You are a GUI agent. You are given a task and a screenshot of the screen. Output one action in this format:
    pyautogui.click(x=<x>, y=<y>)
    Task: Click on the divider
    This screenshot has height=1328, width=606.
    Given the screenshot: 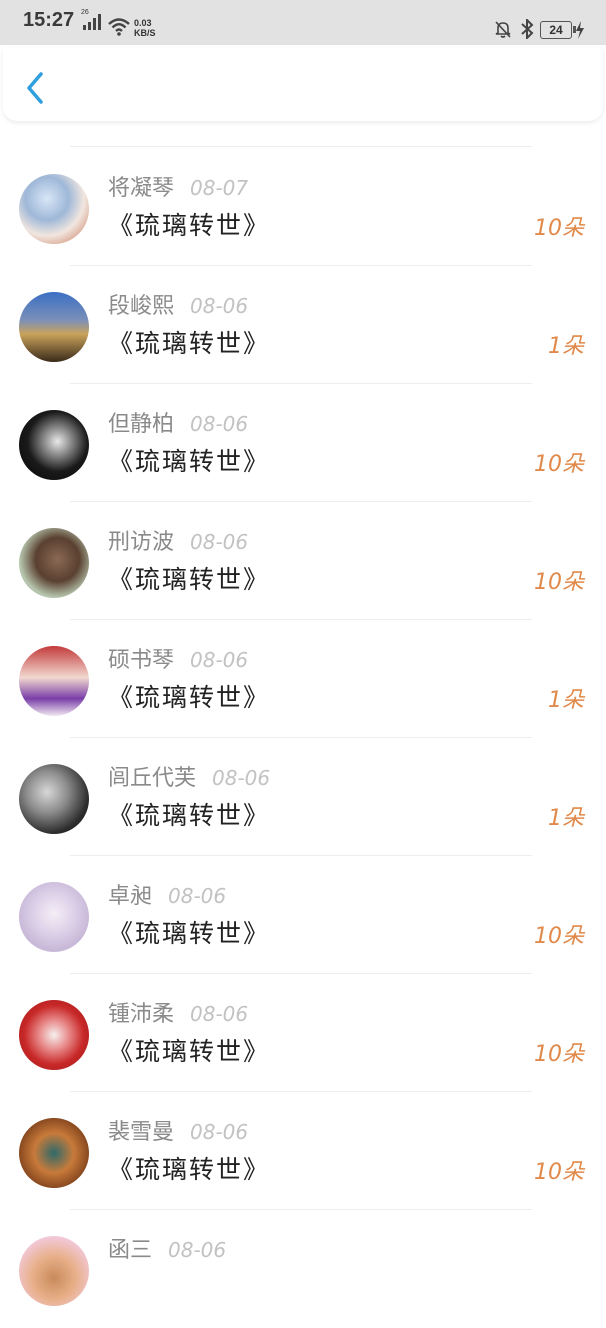 What is the action you would take?
    pyautogui.click(x=301, y=146)
    